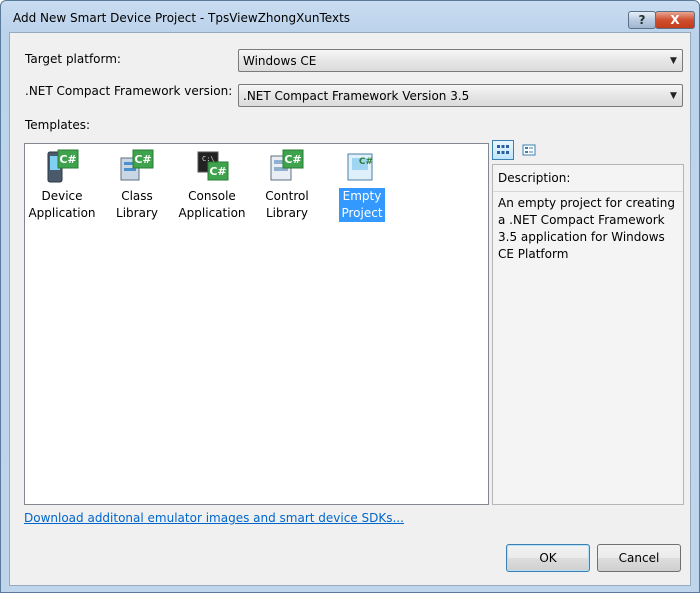 Image resolution: width=700 pixels, height=593 pixels. I want to click on empty-project-icon: C#, so click(360, 167).